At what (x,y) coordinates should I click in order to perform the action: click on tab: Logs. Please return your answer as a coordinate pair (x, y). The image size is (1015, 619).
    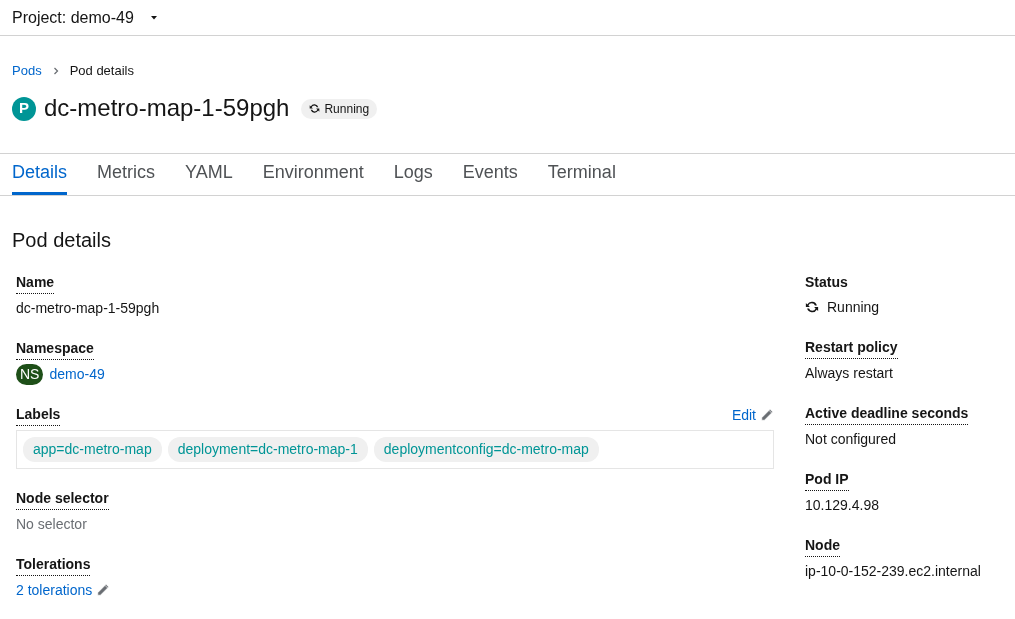
    Looking at the image, I should click on (413, 174).